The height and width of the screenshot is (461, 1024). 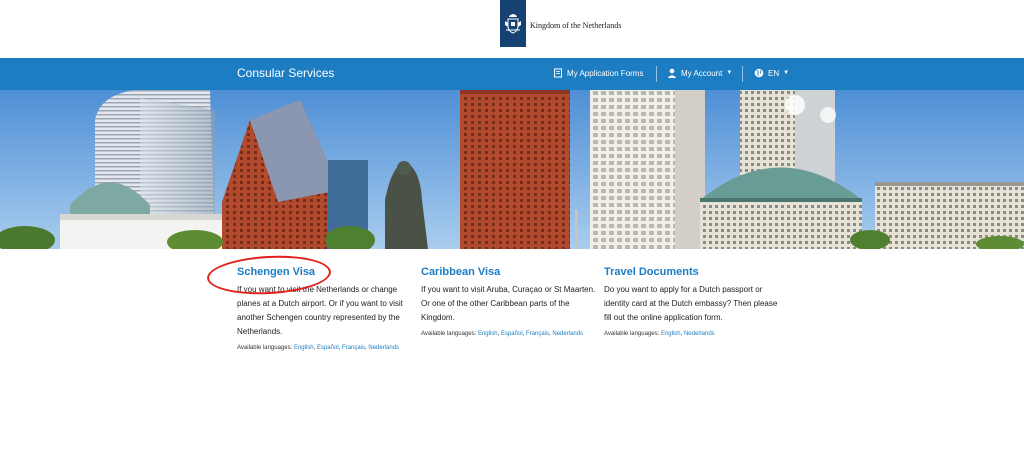 I want to click on coat-of-arms-icon, so click(x=513, y=23).